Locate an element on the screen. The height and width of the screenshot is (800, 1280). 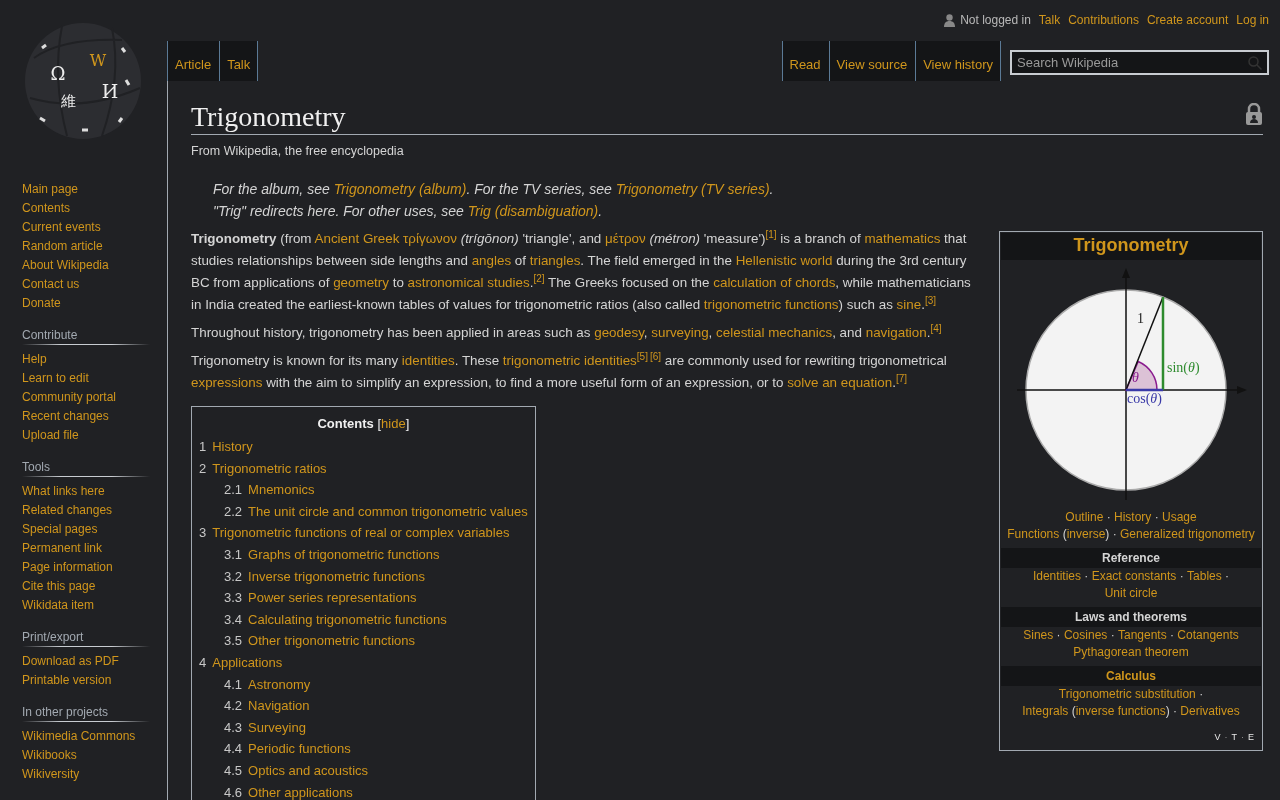
personal-link: Contributions is located at coordinates (1103, 20).